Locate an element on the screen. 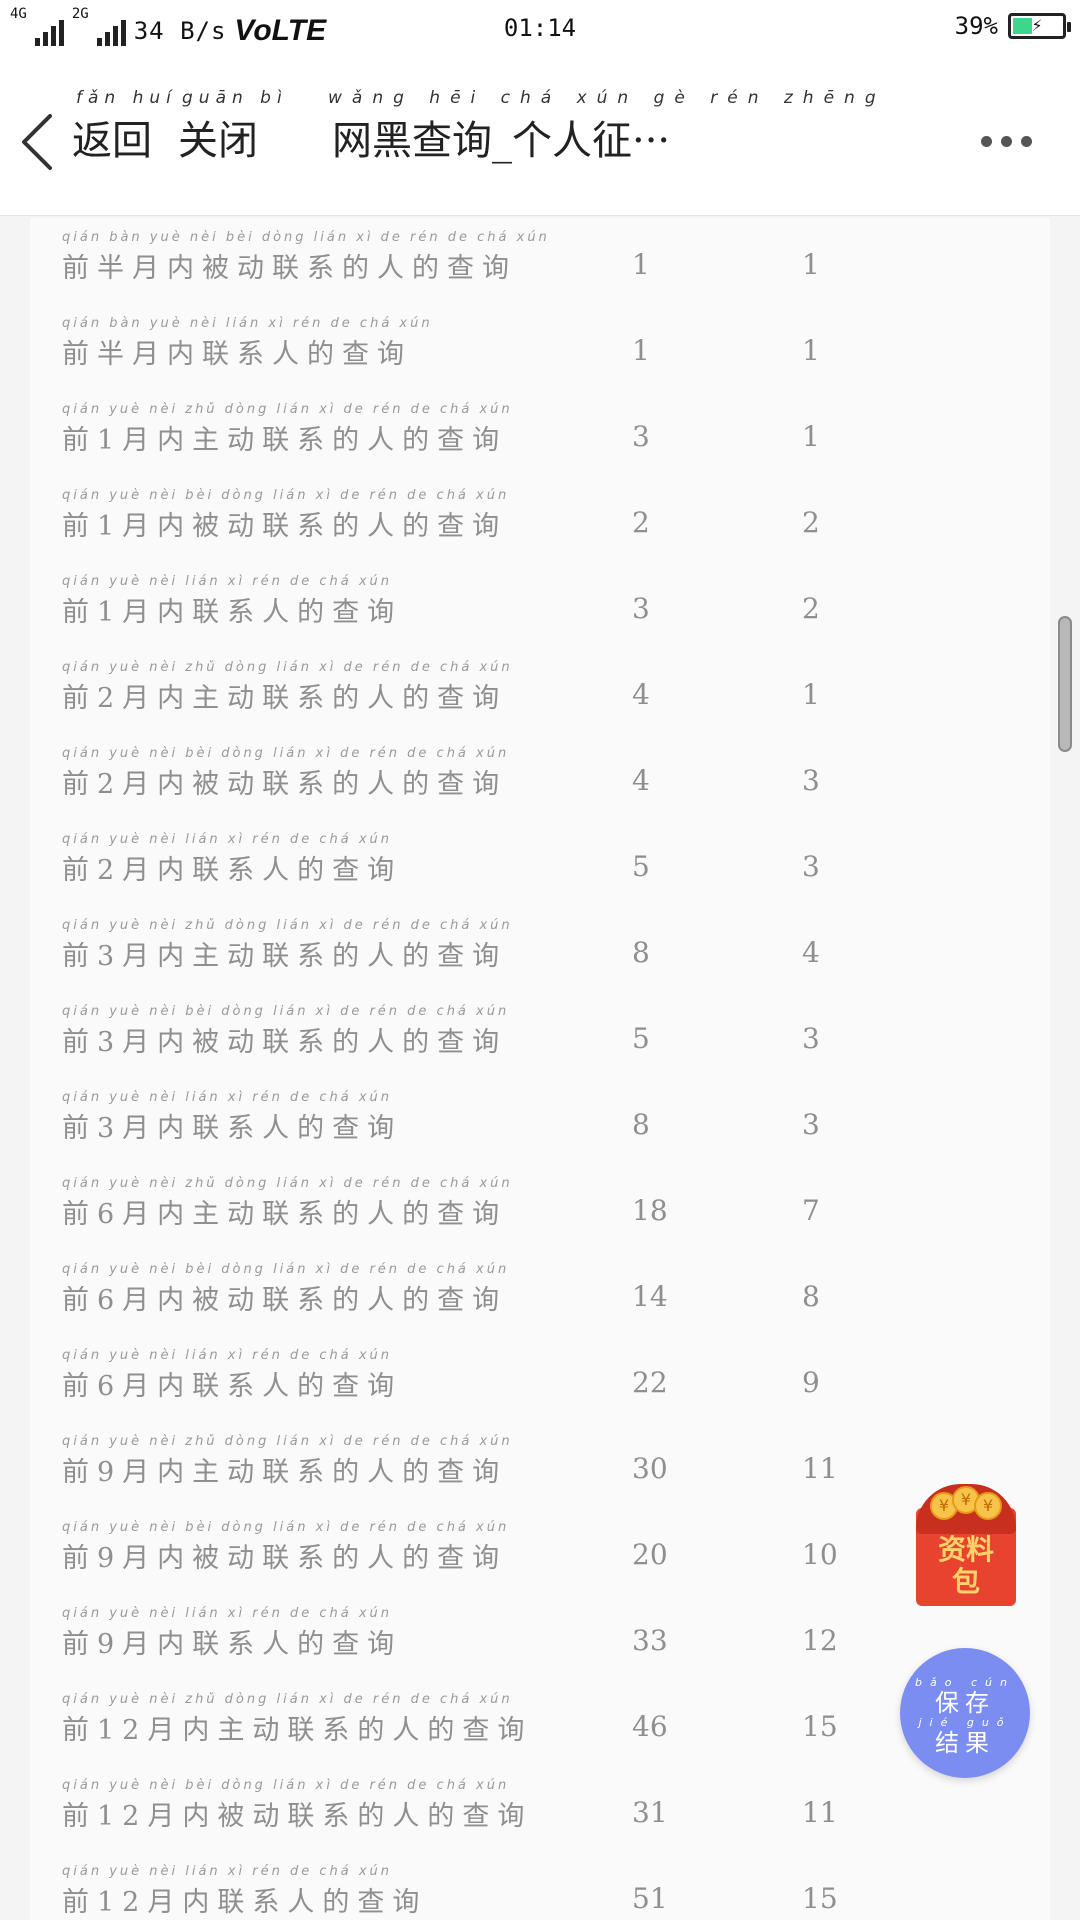 Image resolution: width=1080 pixels, height=1920 pixels. row-value-2: 12 is located at coordinates (820, 1640).